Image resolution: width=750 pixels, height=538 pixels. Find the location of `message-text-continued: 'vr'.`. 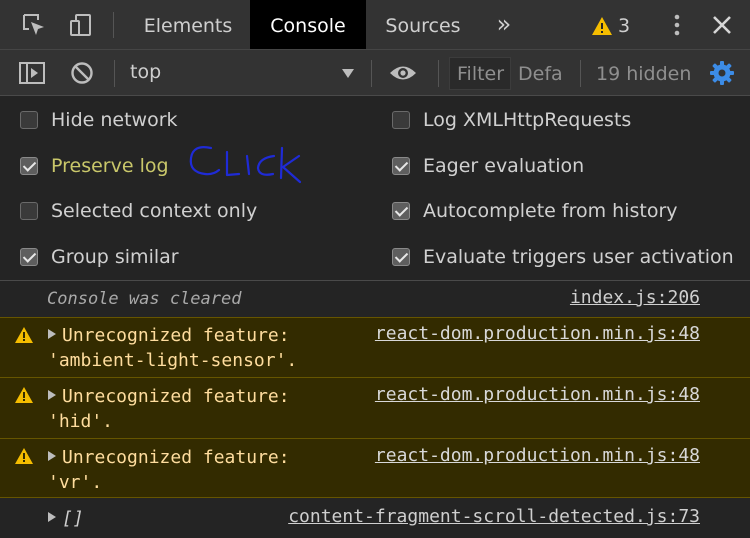

message-text-continued: 'vr'. is located at coordinates (75, 482).